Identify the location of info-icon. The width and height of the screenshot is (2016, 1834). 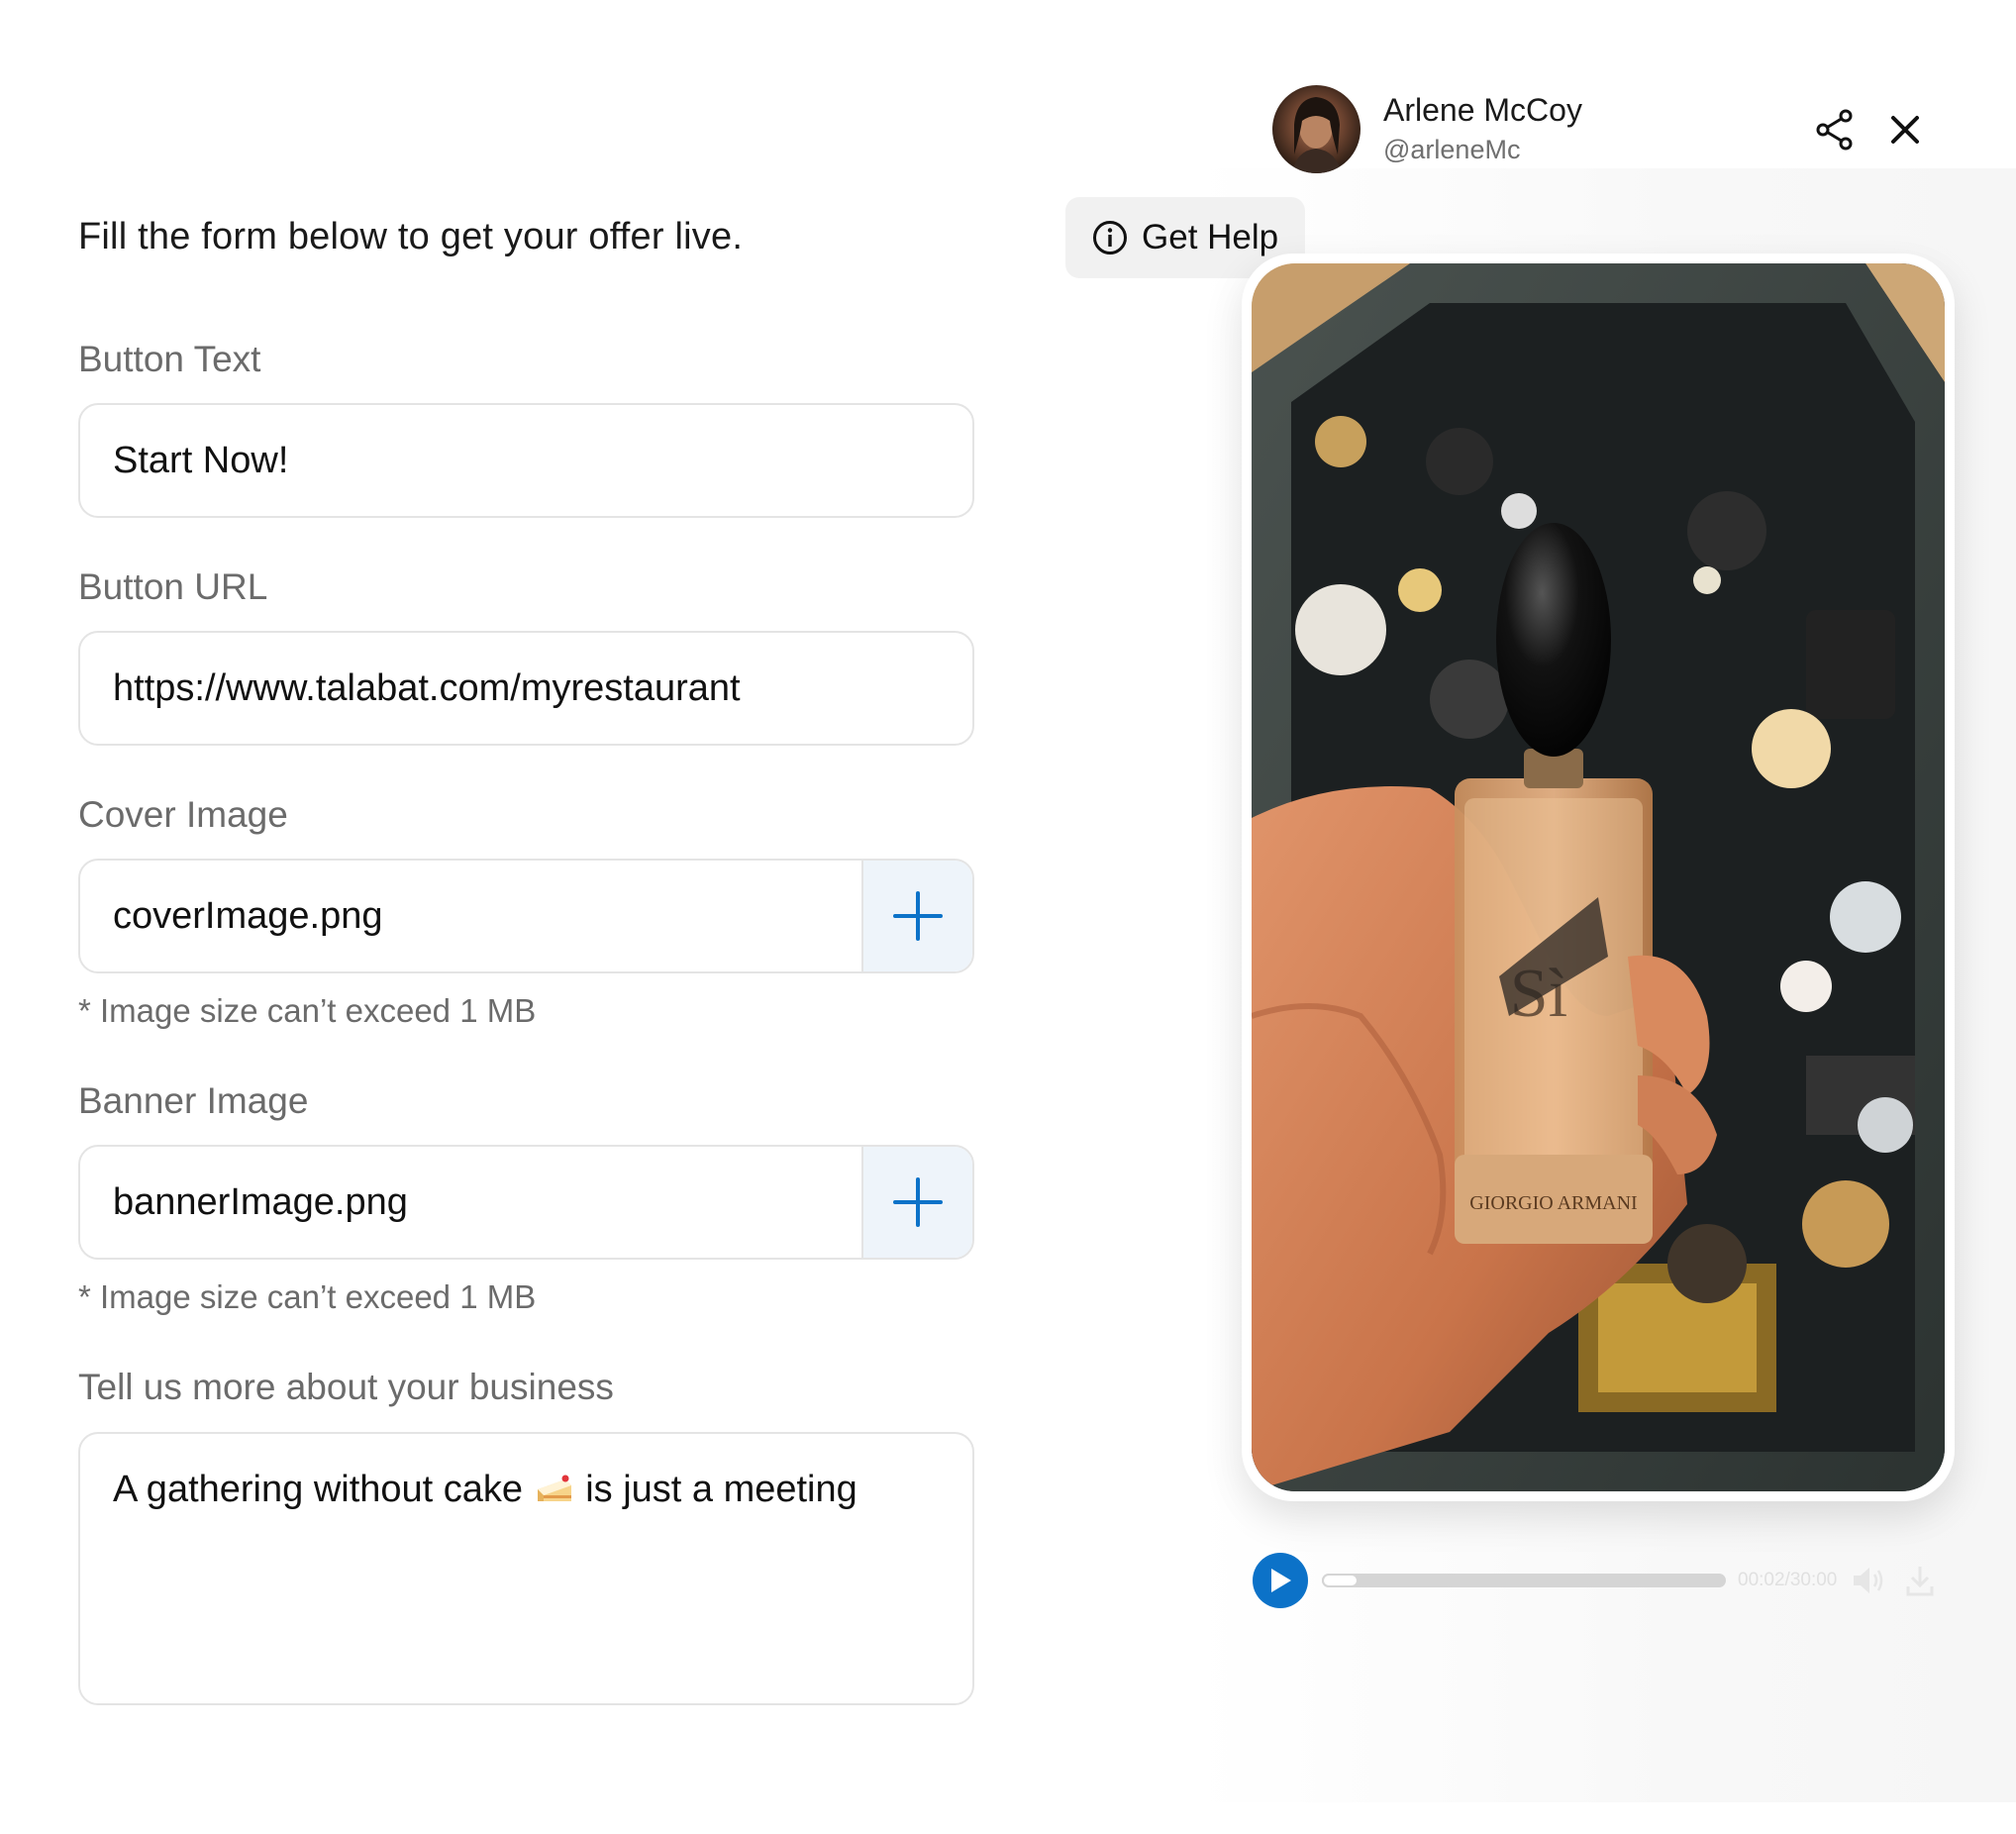
(1110, 238).